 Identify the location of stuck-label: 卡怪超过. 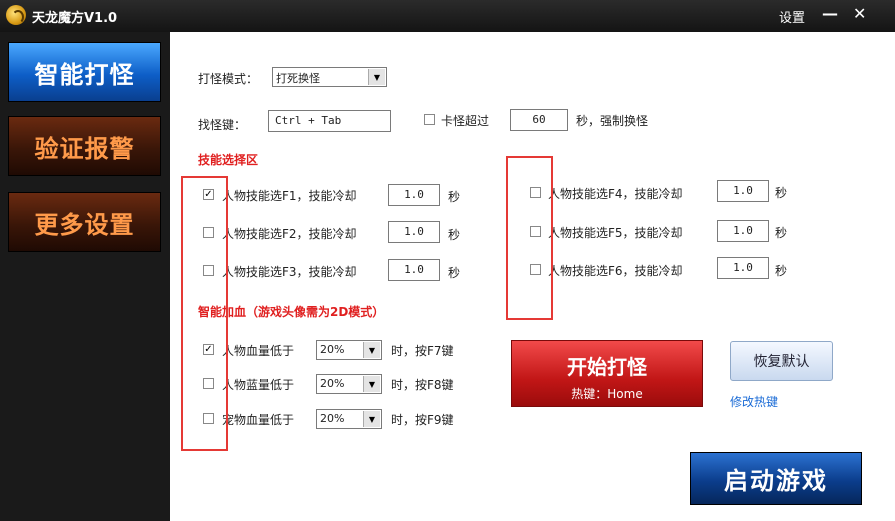
(465, 121).